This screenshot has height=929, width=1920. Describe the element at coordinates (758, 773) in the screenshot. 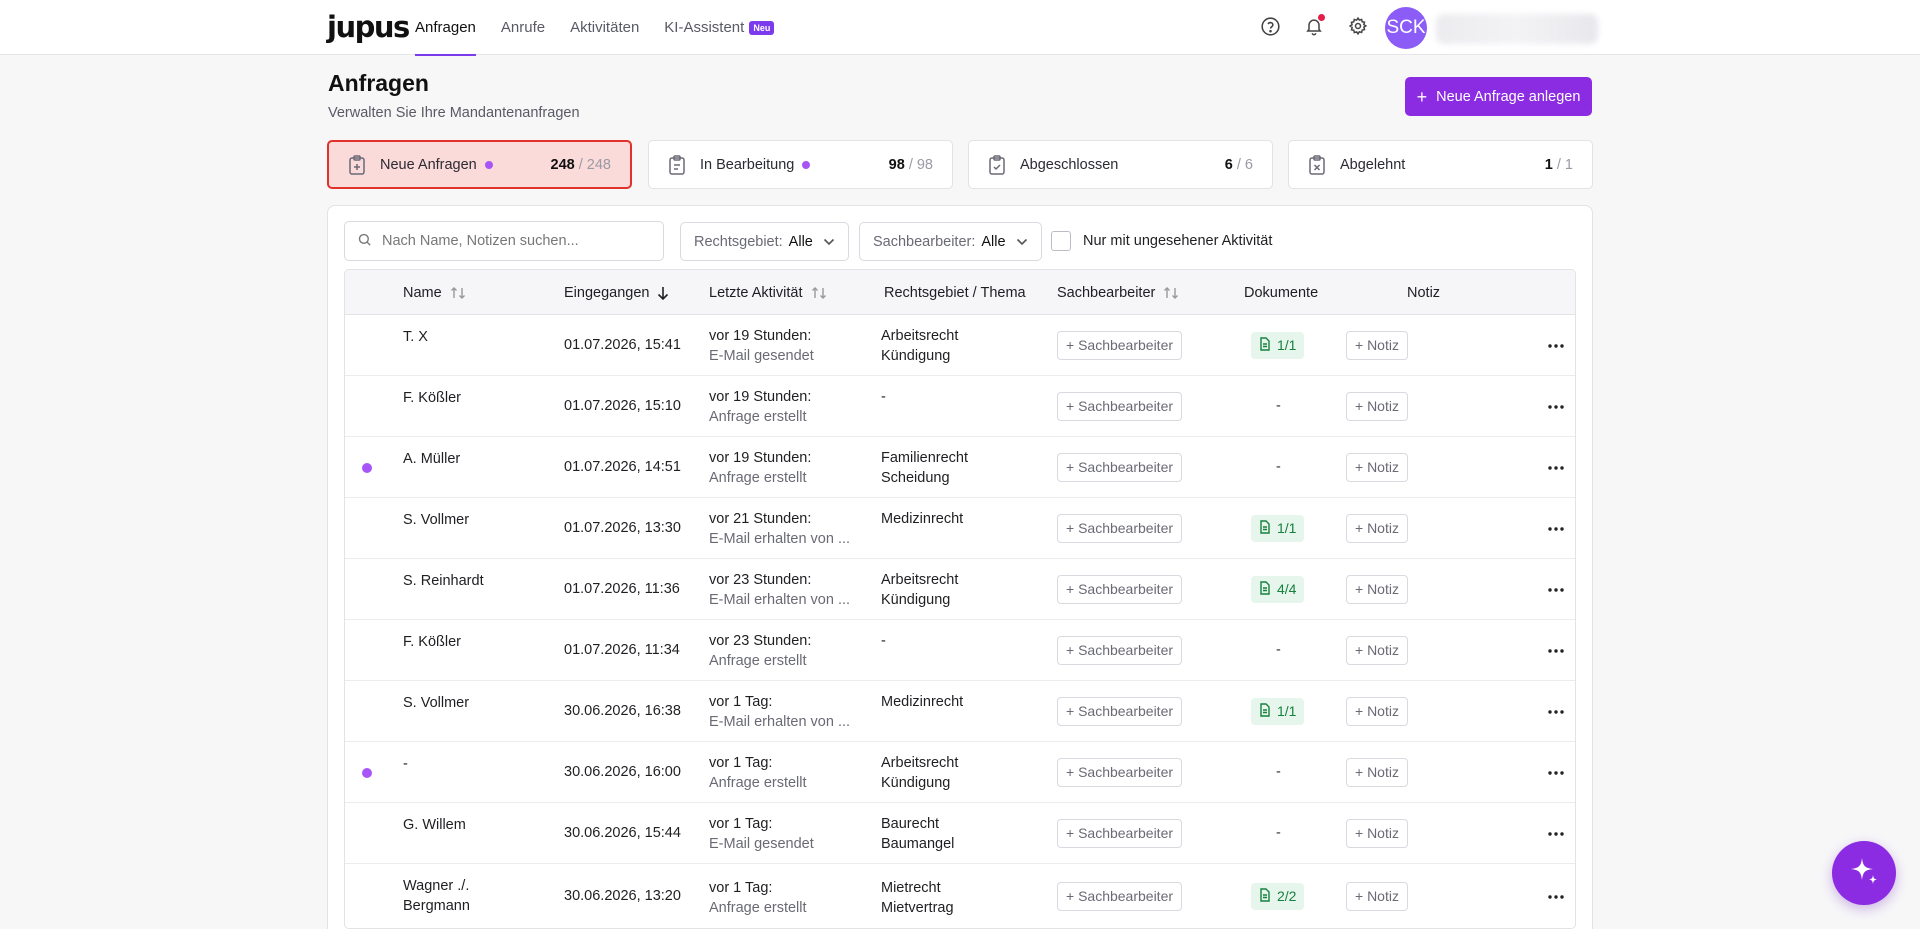

I see `activity-cell: vor 1 Tag: Anfrage erstellt` at that location.